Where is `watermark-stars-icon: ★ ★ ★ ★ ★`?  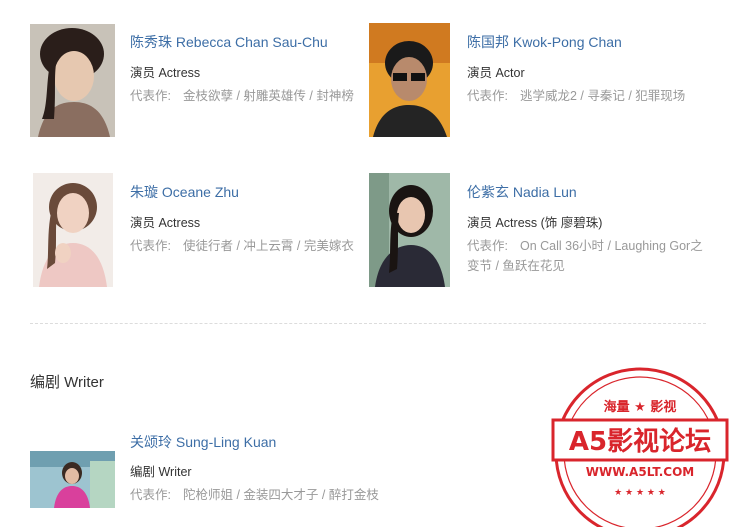
watermark-stars-icon: ★ ★ ★ ★ ★ is located at coordinates (640, 493).